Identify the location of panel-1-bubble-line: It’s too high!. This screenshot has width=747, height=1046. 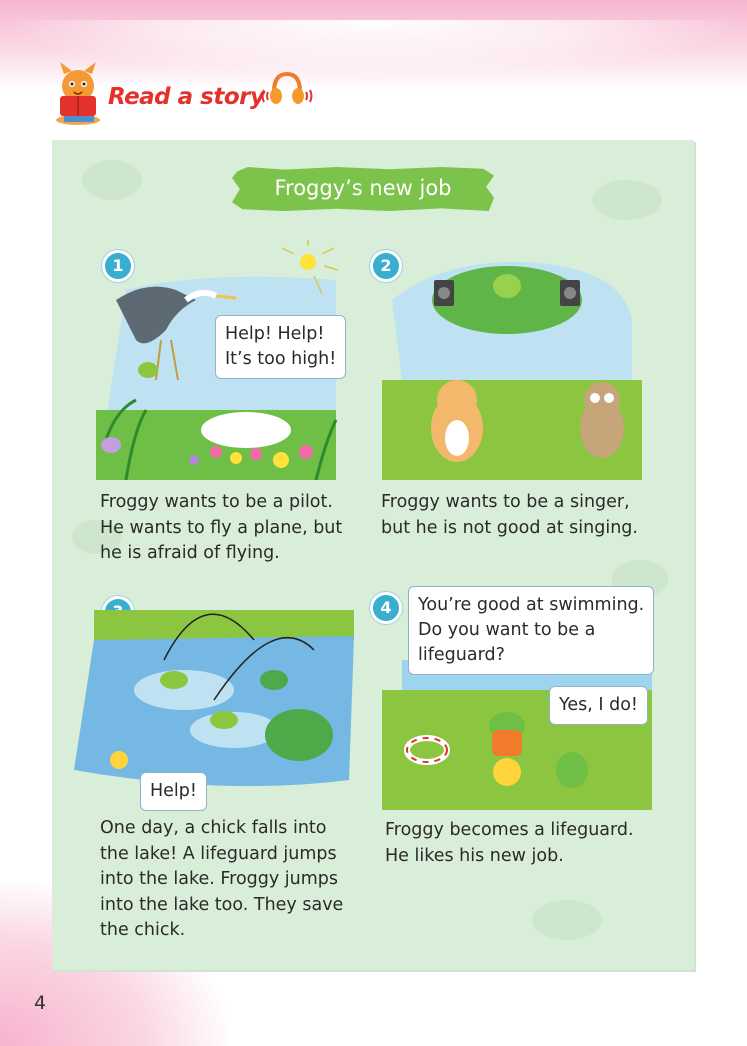
(281, 359).